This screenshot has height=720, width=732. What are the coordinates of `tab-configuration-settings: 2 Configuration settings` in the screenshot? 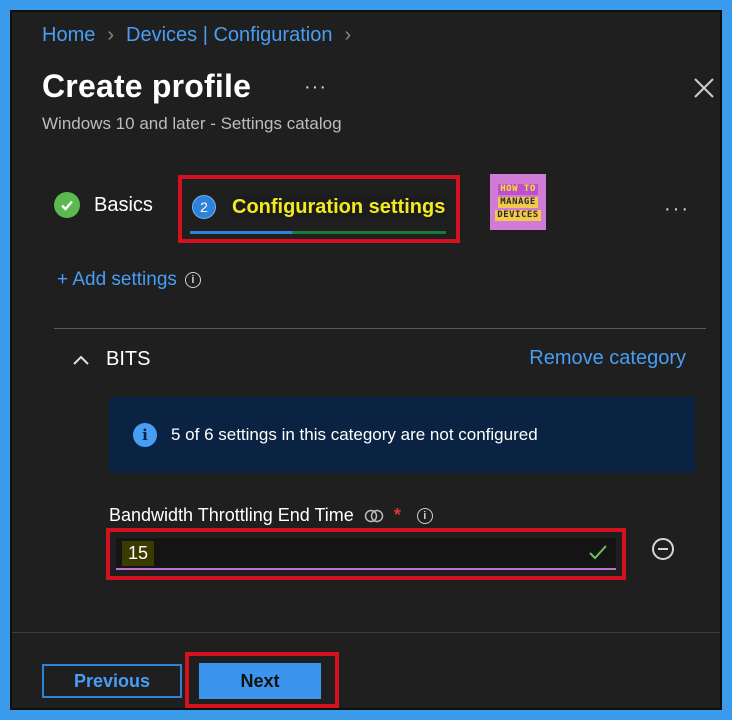 It's located at (320, 207).